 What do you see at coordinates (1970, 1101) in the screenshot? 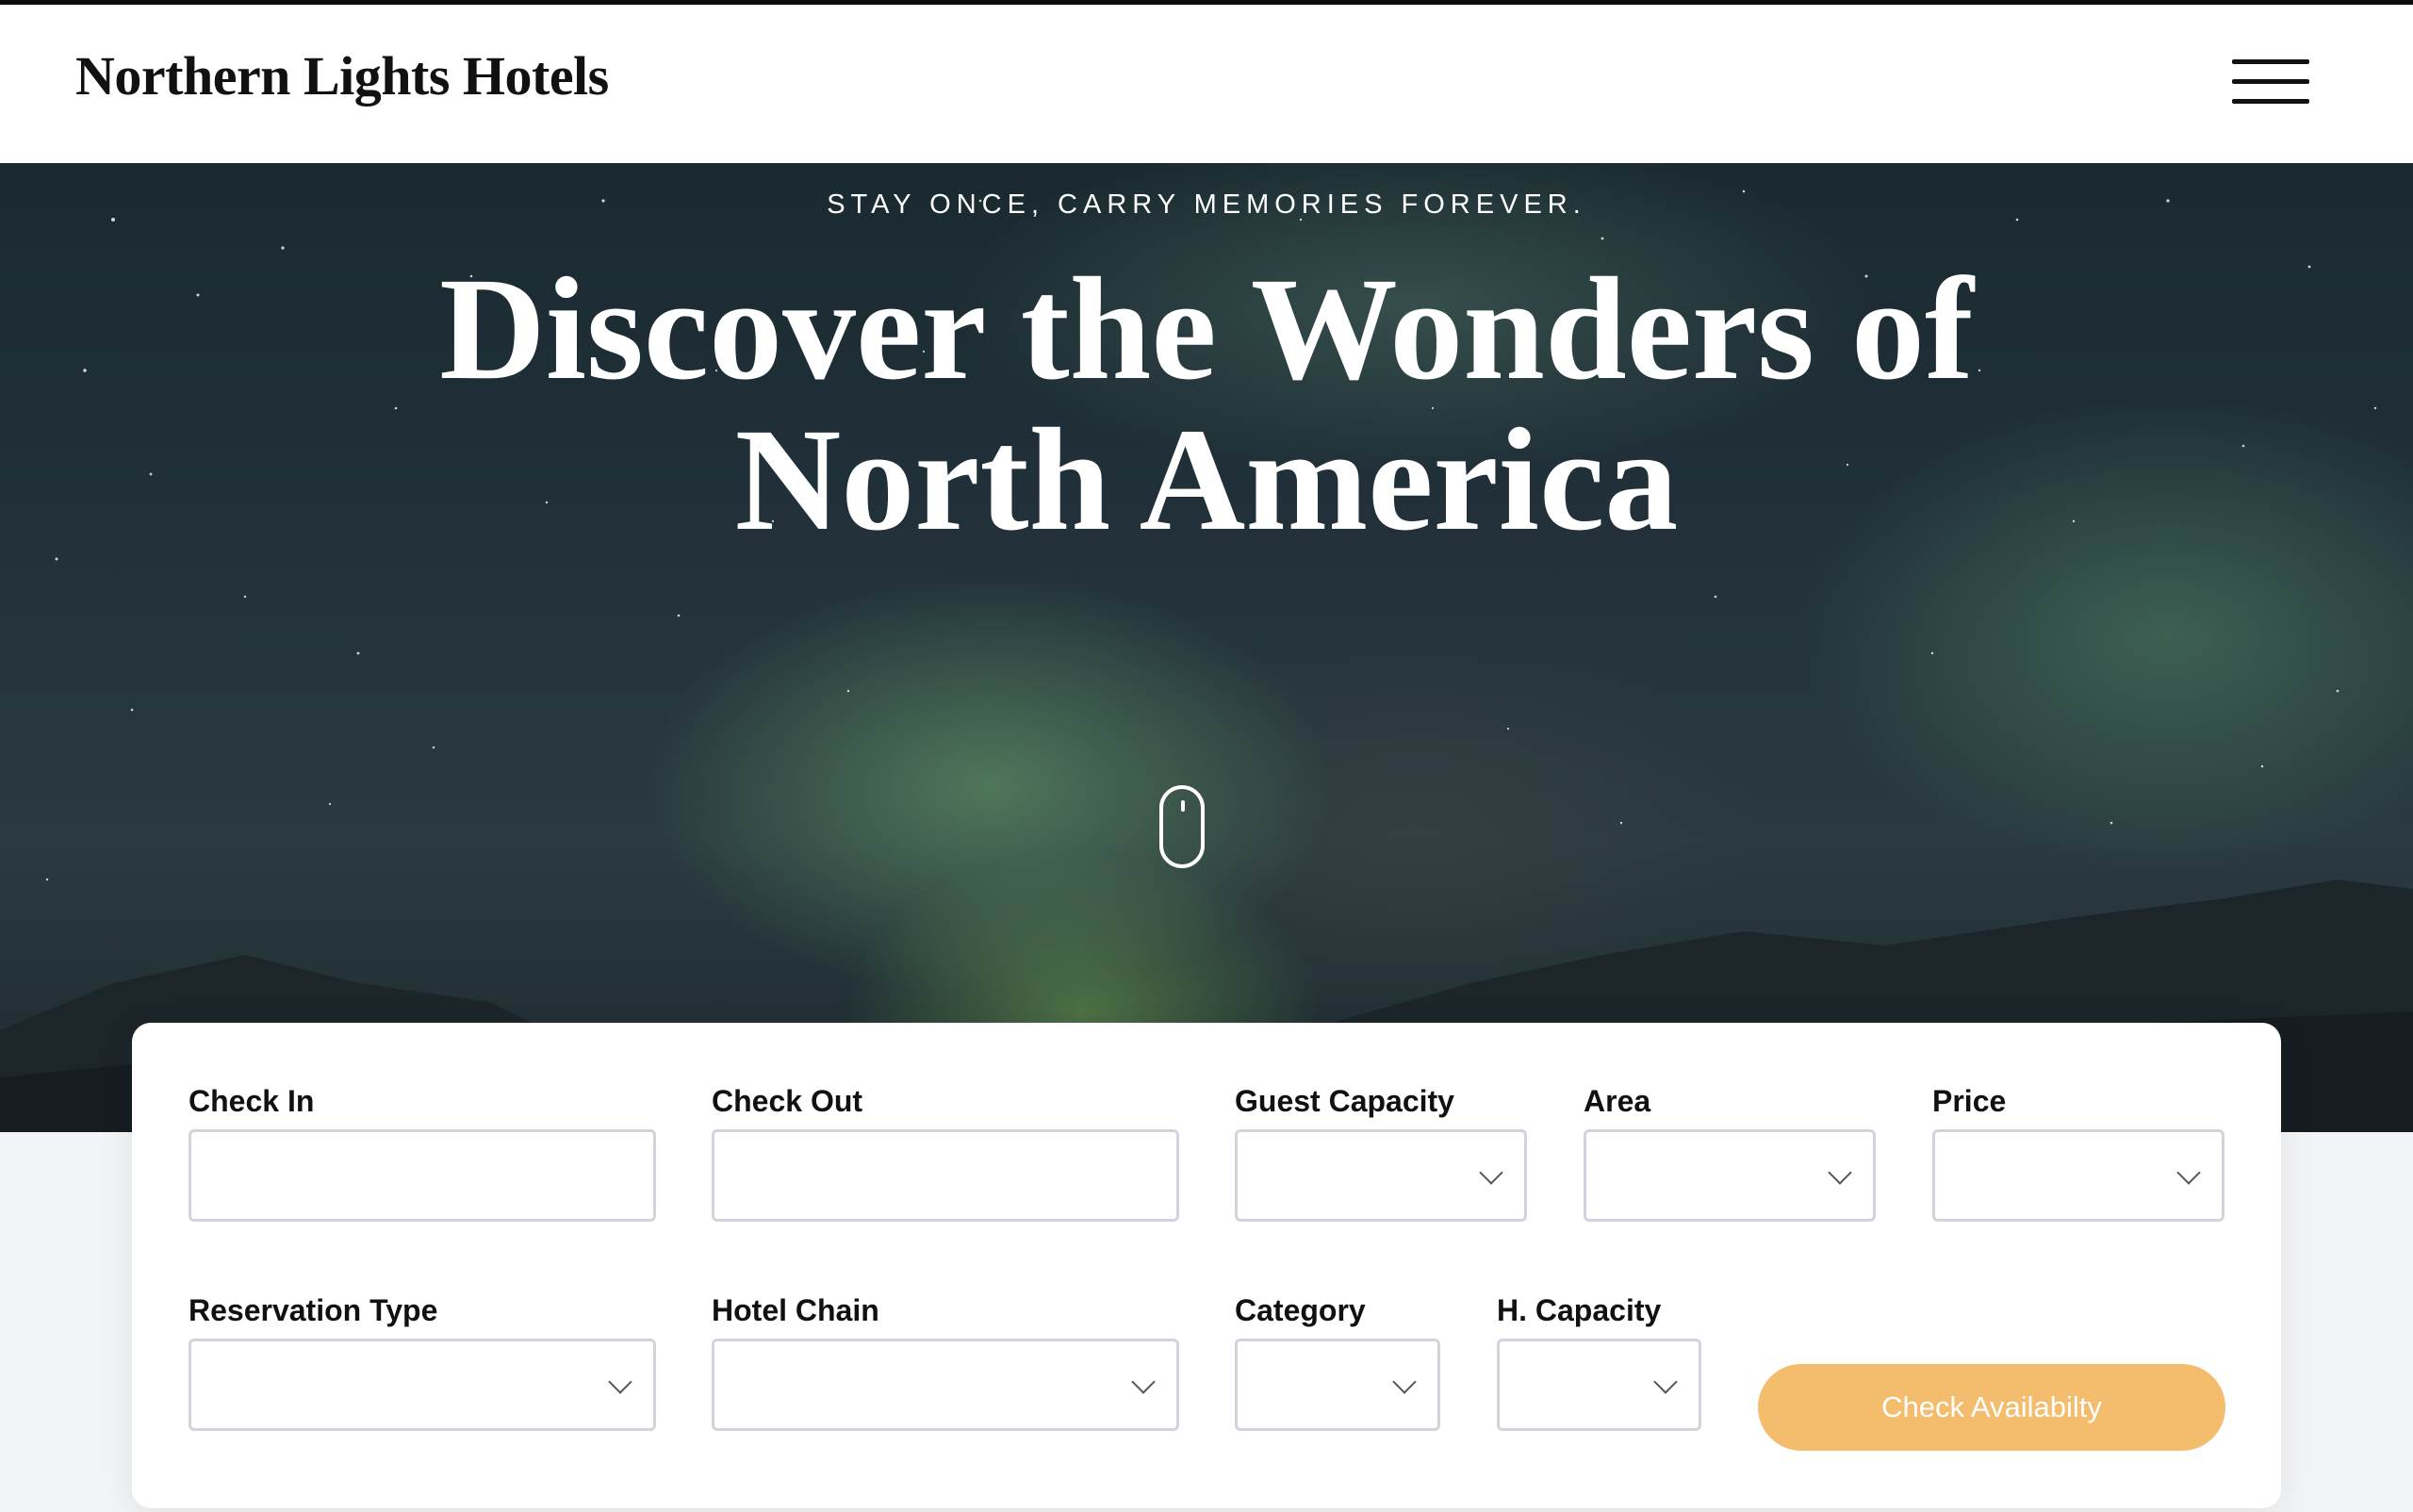
I see `price-label: Price` at bounding box center [1970, 1101].